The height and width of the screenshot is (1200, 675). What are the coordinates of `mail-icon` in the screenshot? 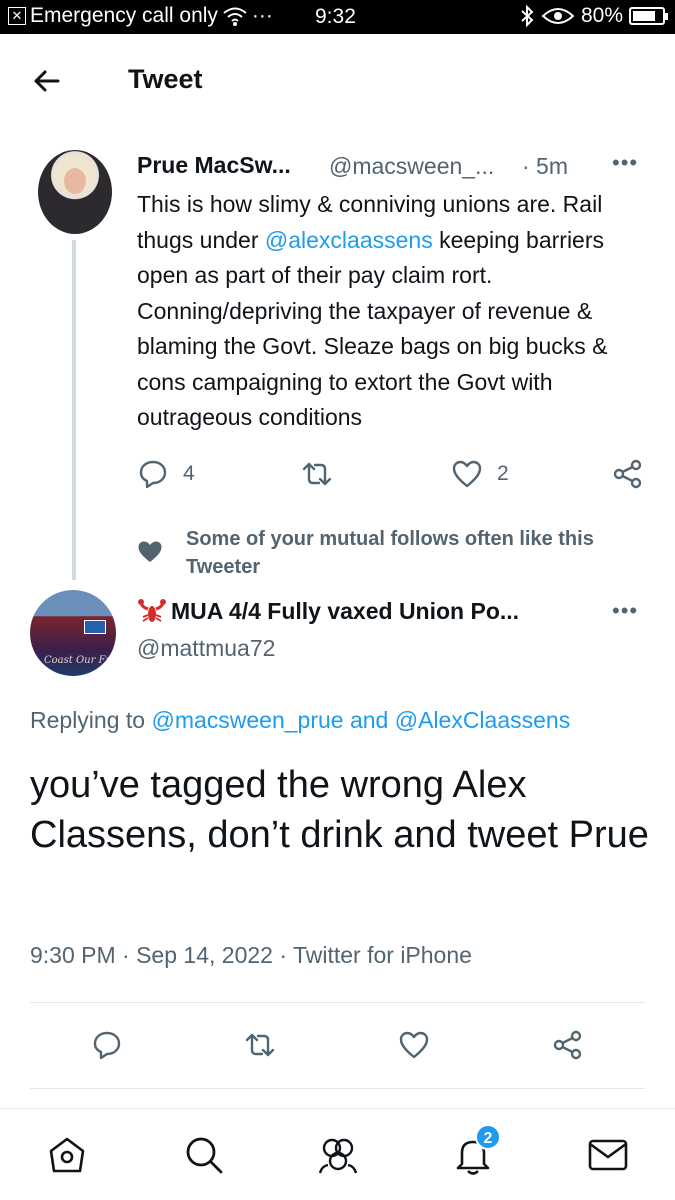 It's located at (608, 1155).